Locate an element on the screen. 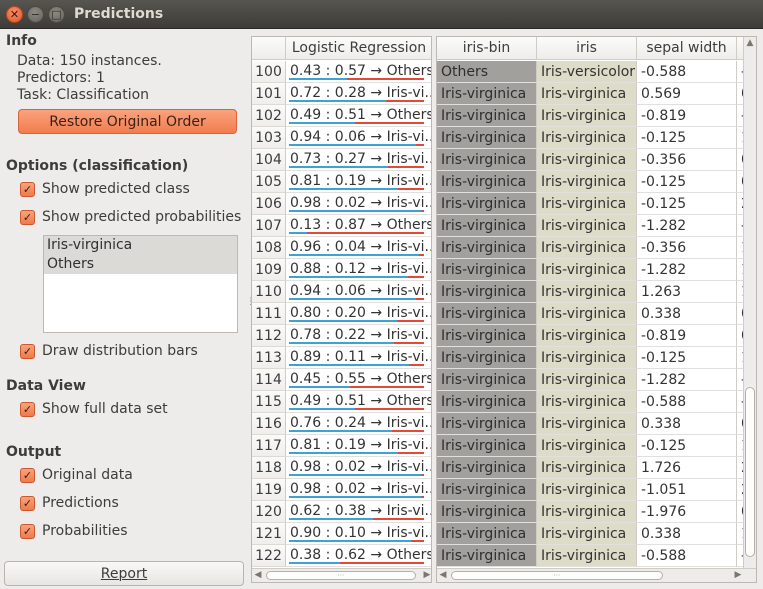 The height and width of the screenshot is (589, 763). table-row: Iris-virginicaIris-virginica-1.282- is located at coordinates (596, 226).